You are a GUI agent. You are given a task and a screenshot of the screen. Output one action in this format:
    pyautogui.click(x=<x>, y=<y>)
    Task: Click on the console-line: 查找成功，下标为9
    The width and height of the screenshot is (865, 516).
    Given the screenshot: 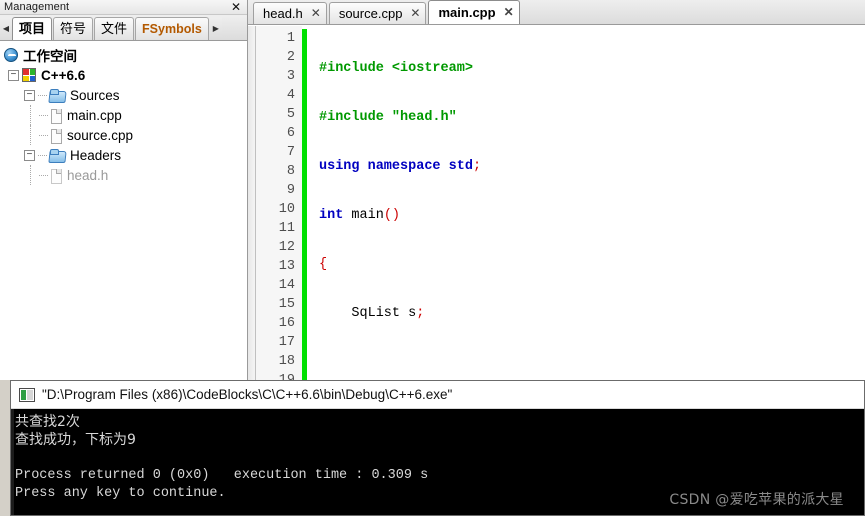 What is the action you would take?
    pyautogui.click(x=75, y=440)
    